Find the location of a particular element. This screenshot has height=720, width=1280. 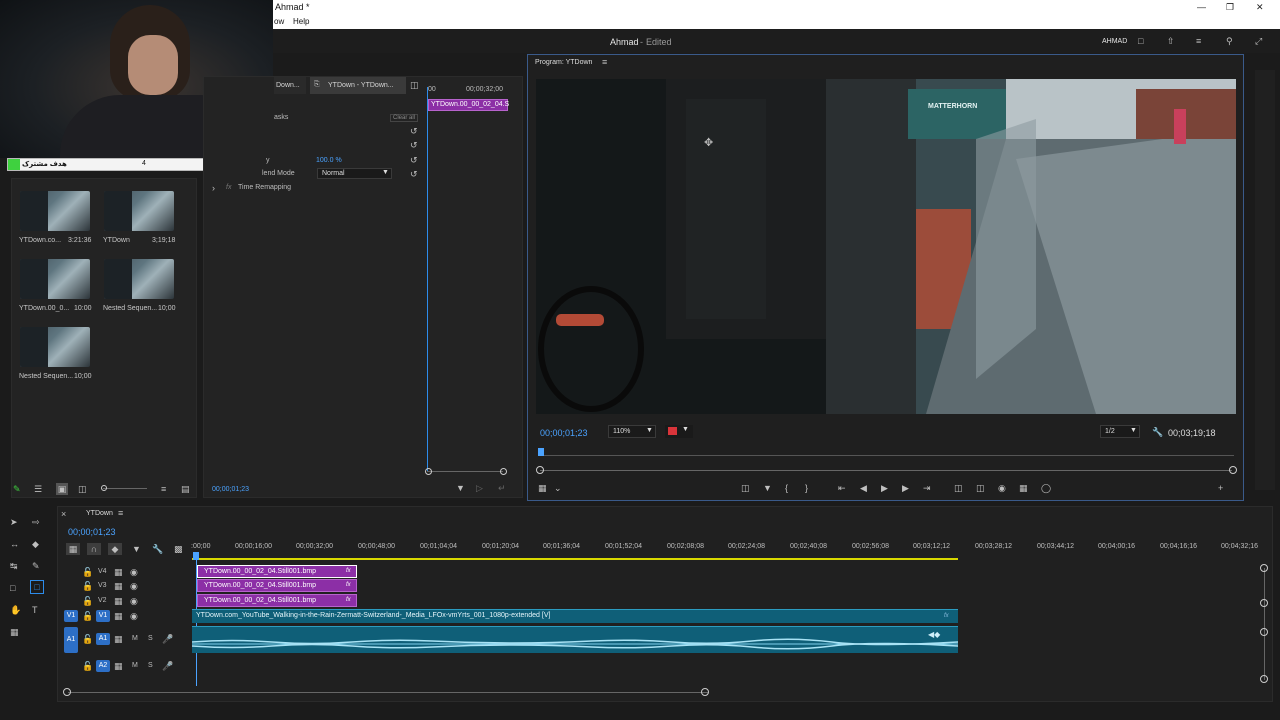

mark-out-icon: } is located at coordinates (806, 488).